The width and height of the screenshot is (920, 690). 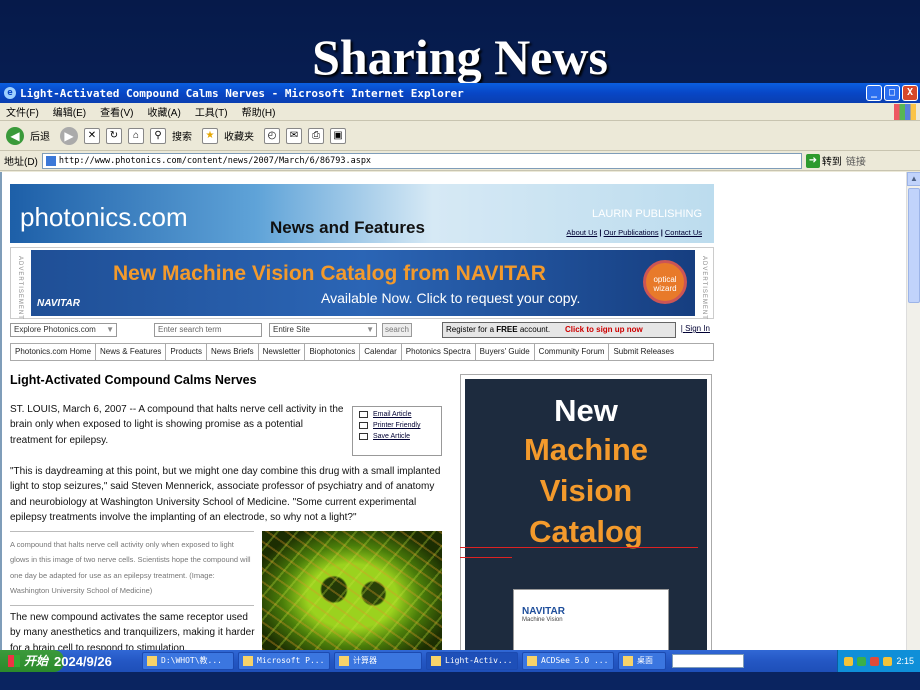 I want to click on task-calculator: 计算器, so click(x=378, y=661).